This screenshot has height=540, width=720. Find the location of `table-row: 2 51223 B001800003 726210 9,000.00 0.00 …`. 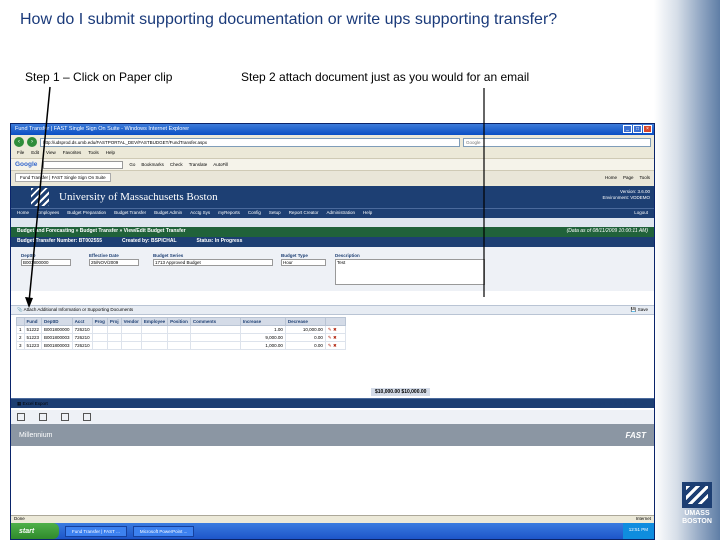

table-row: 2 51223 B001800003 726210 9,000.00 0.00 … is located at coordinates (181, 337).